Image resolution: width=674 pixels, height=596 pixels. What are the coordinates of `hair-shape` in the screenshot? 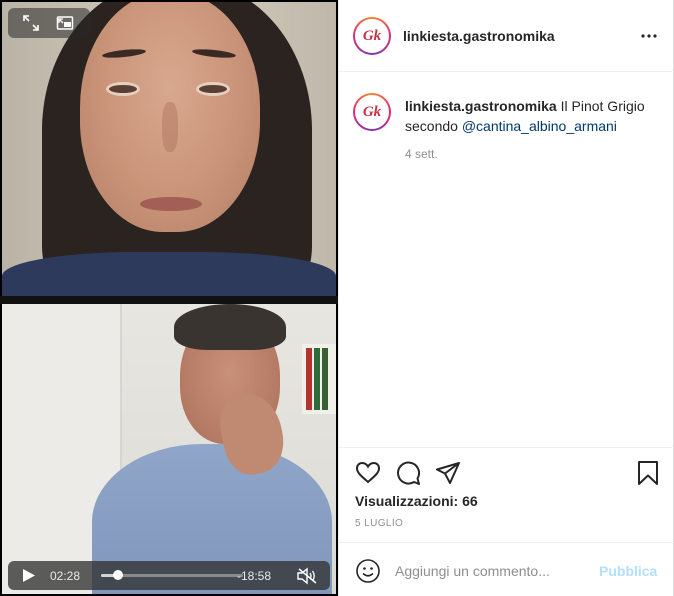 It's located at (230, 327).